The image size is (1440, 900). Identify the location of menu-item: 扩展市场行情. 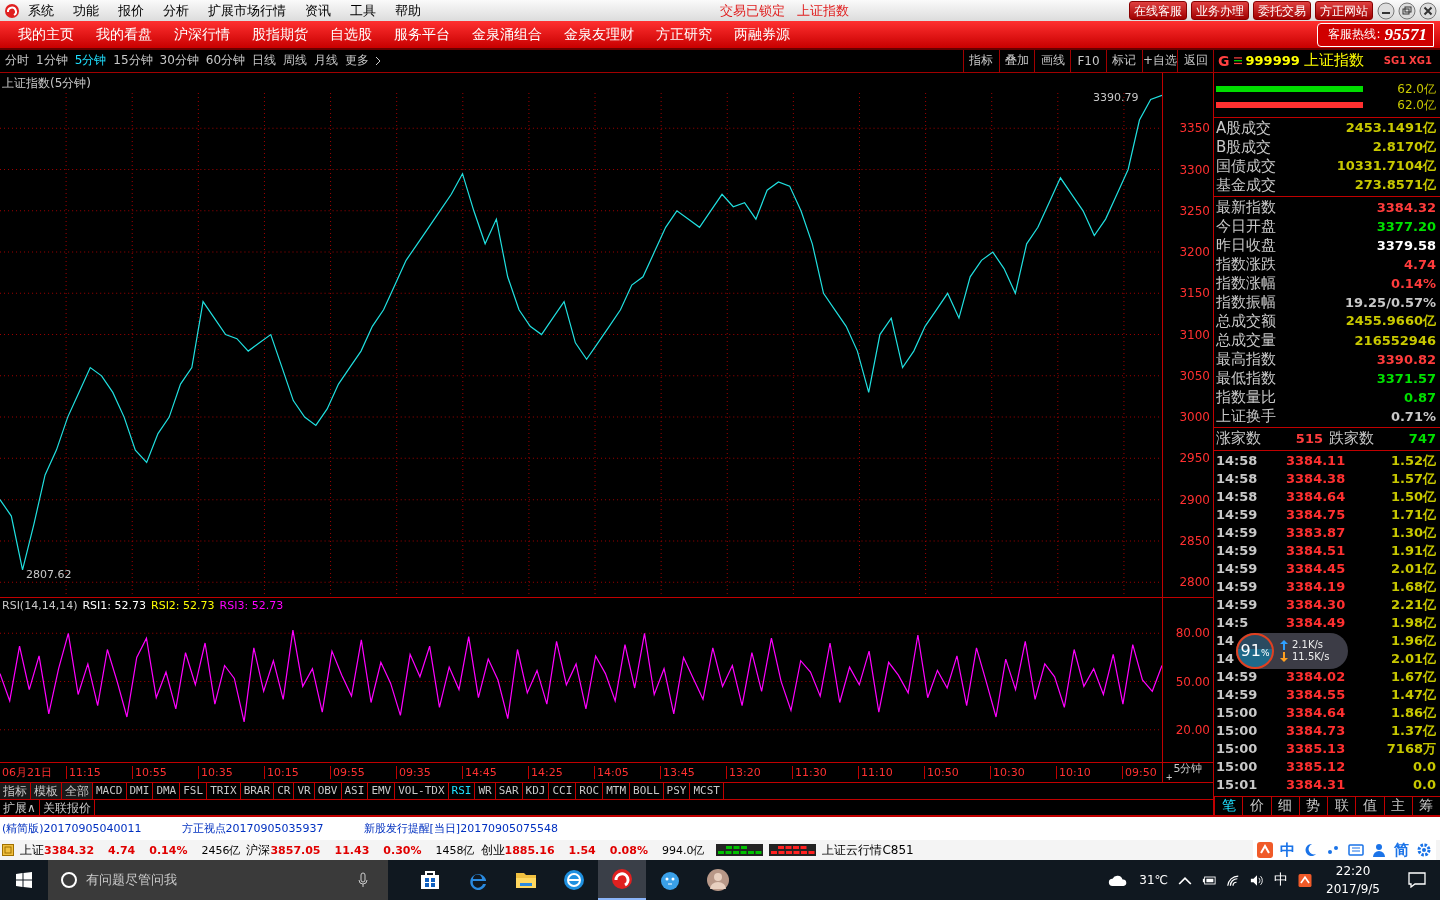
(247, 10).